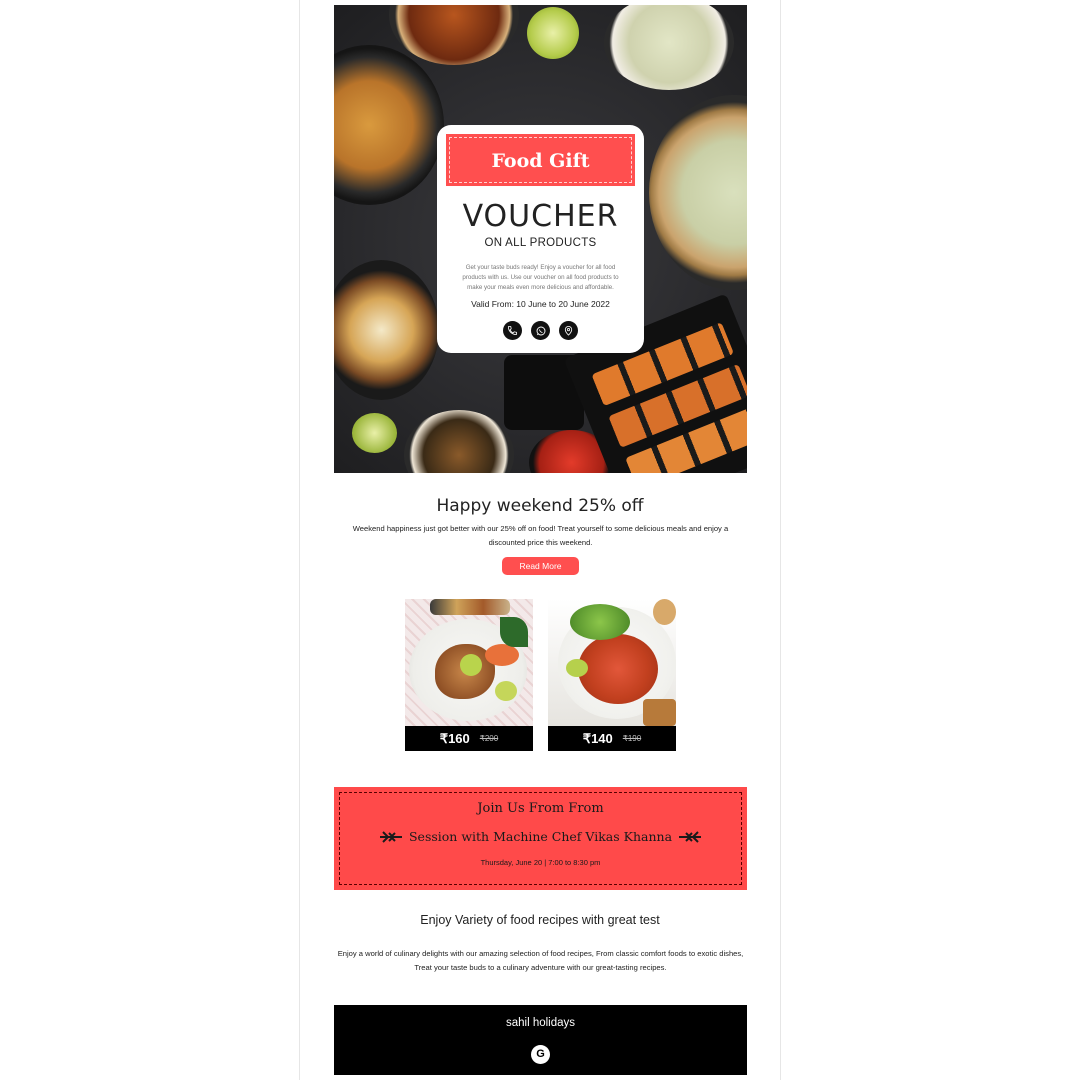 This screenshot has width=1080, height=1080. I want to click on event-session-title: Session with Machine Chef Vikas Khanna, so click(540, 836).